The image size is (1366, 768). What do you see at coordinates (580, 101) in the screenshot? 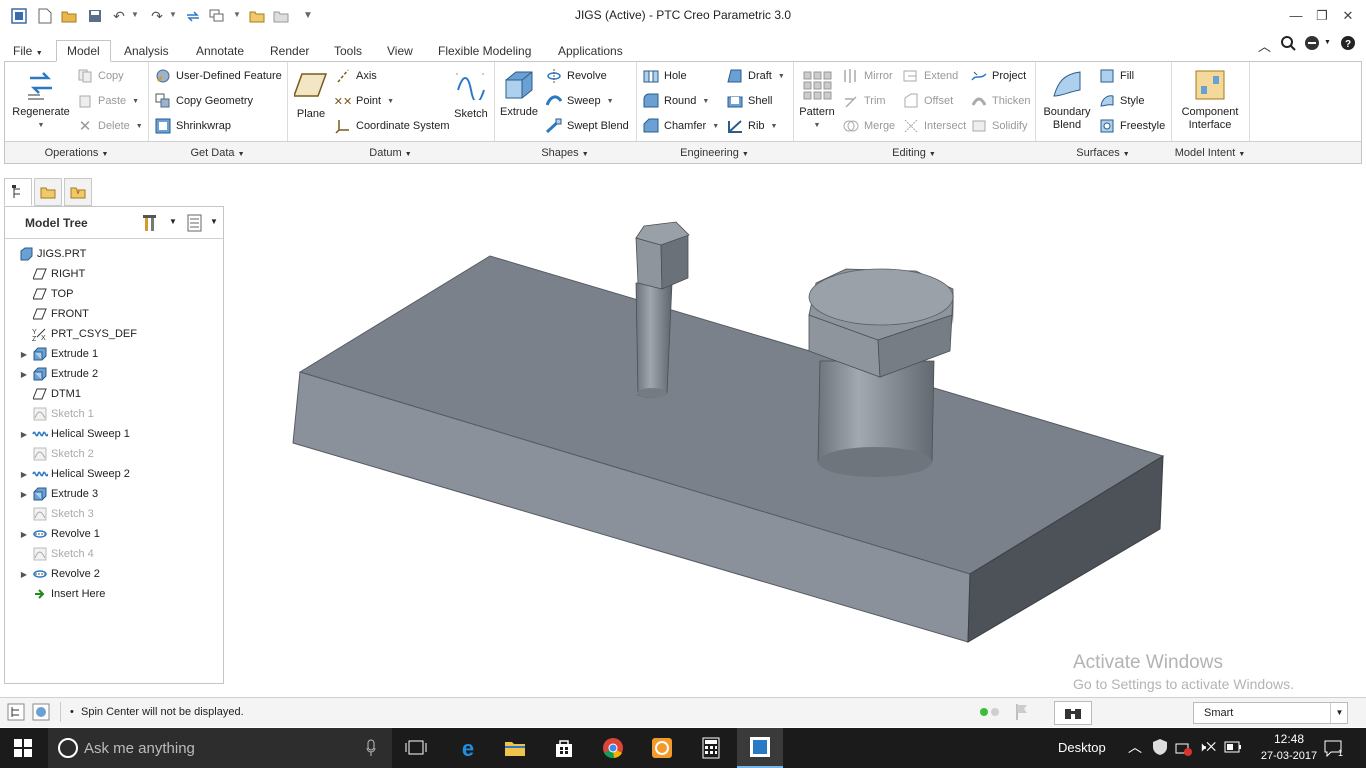
I see `sweep-button: Sweep ▼` at bounding box center [580, 101].